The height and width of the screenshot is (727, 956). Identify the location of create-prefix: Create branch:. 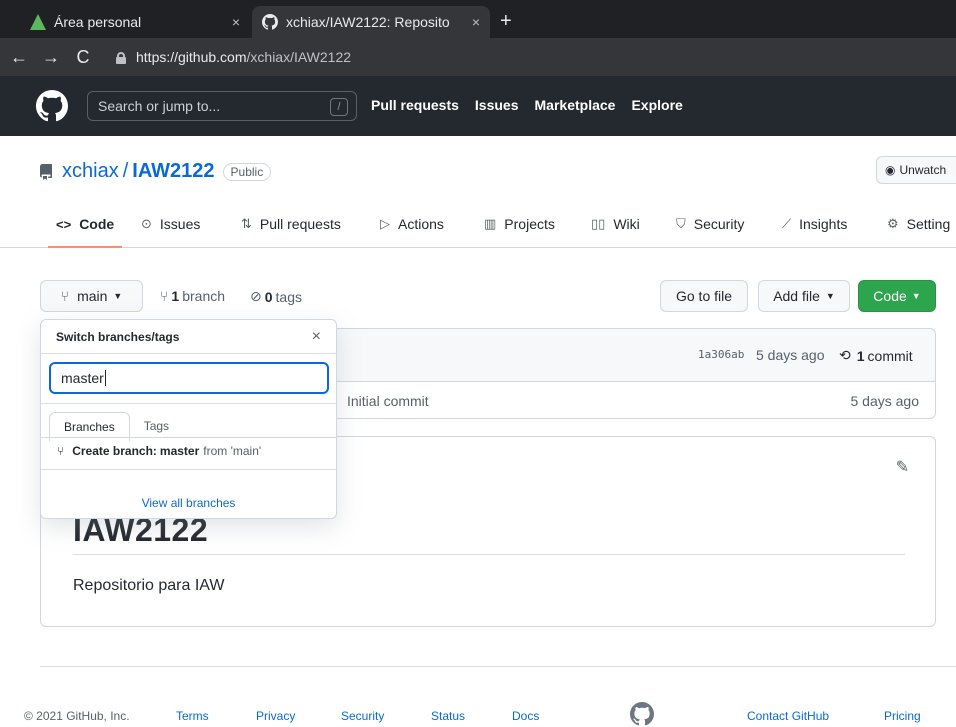
(114, 451).